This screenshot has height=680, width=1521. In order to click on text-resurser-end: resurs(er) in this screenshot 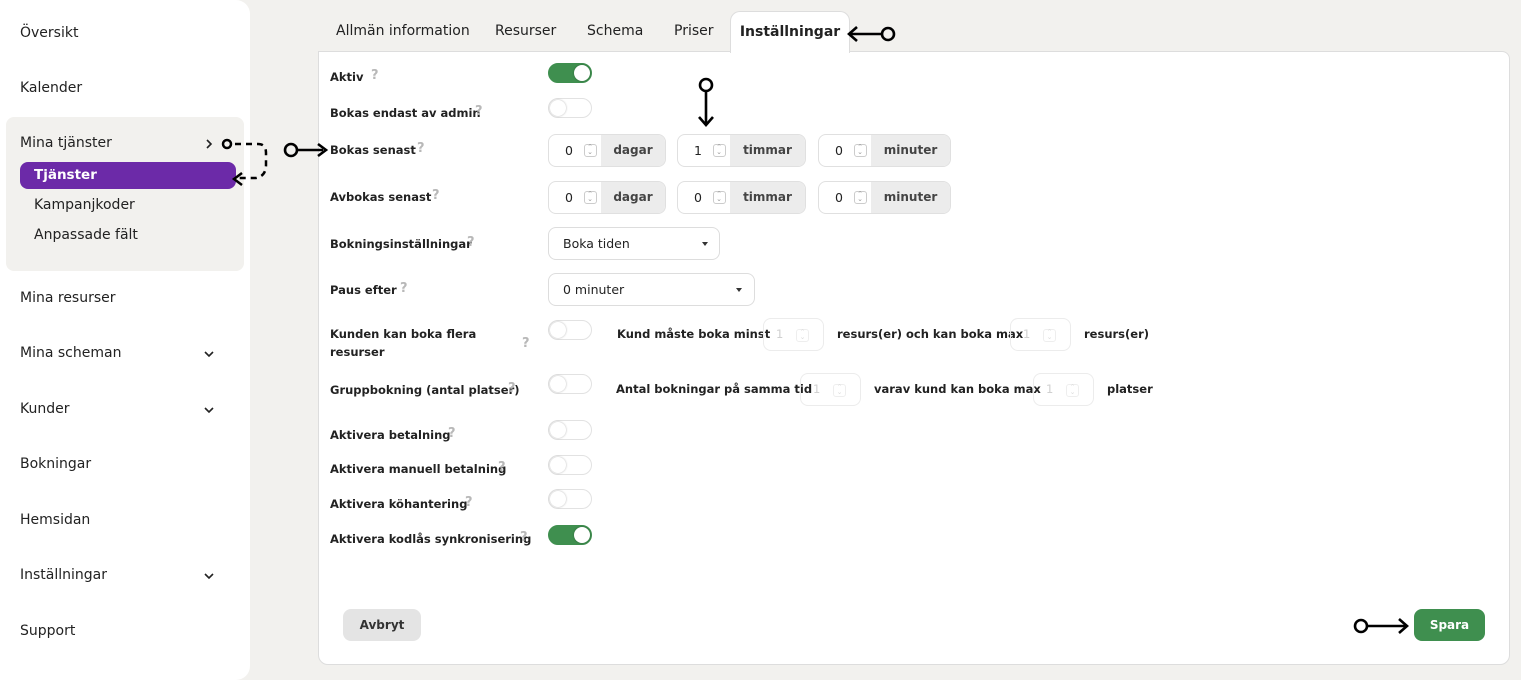, I will do `click(1117, 334)`.